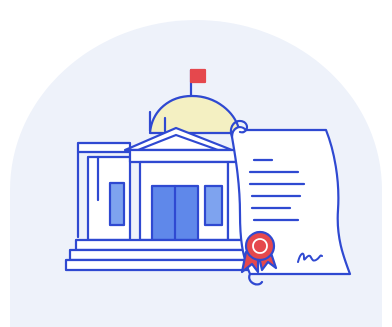 This screenshot has width=392, height=327. I want to click on left-wing-roof, so click(104, 147).